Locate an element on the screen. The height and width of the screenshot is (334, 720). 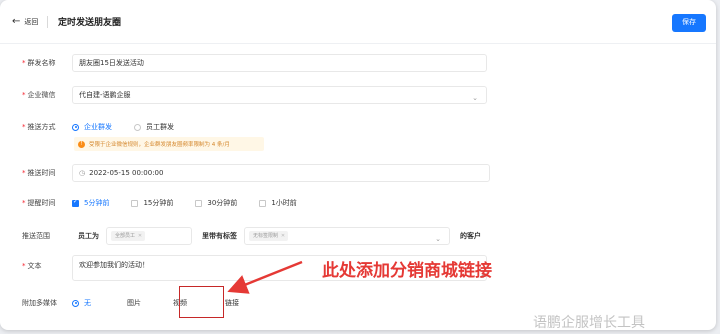
annotation-text: 此处添加分销商城链接 is located at coordinates (407, 271).